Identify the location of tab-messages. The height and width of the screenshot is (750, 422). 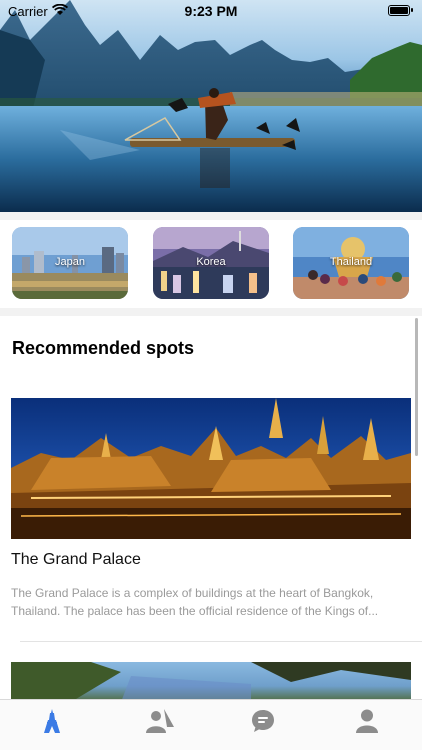
(262, 725).